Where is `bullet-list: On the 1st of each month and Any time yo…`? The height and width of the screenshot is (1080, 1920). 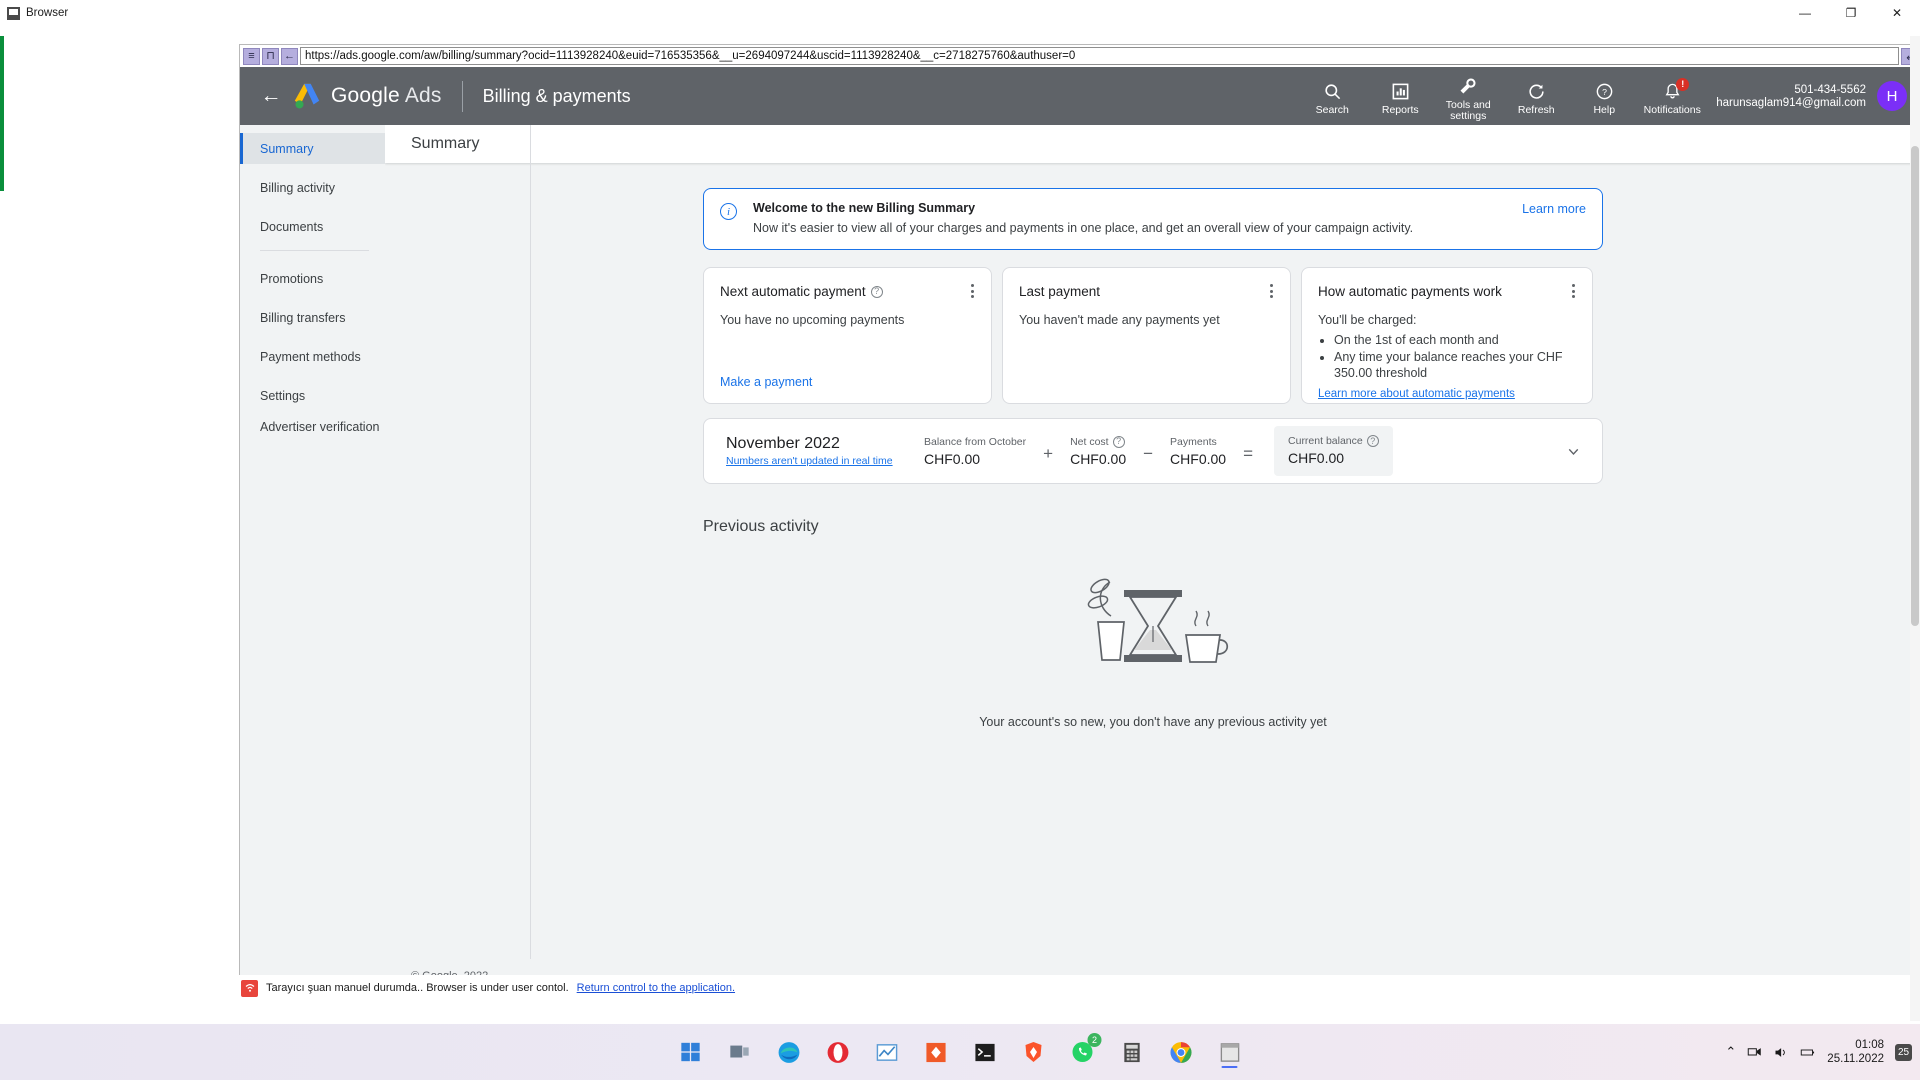 bullet-list: On the 1st of each month and Any time yo… is located at coordinates (1455, 356).